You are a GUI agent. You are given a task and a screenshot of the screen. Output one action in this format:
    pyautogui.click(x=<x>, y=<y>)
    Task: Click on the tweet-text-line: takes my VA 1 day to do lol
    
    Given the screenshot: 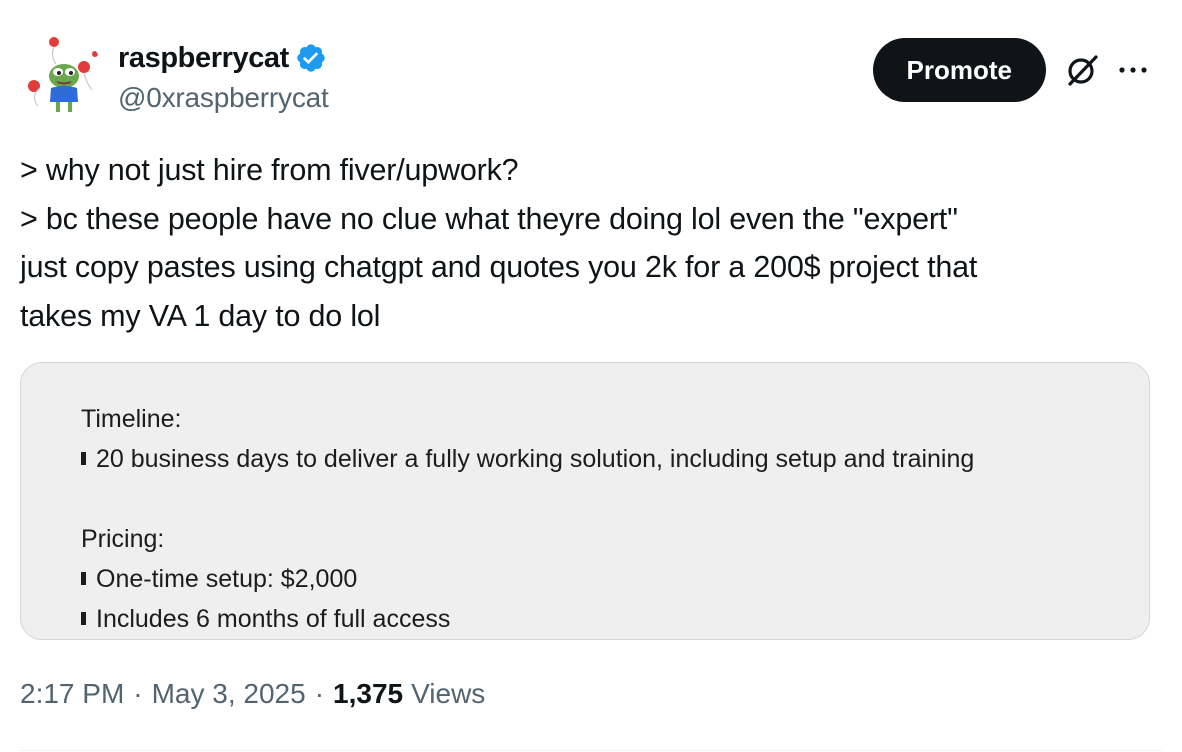 What is the action you would take?
    pyautogui.click(x=200, y=315)
    